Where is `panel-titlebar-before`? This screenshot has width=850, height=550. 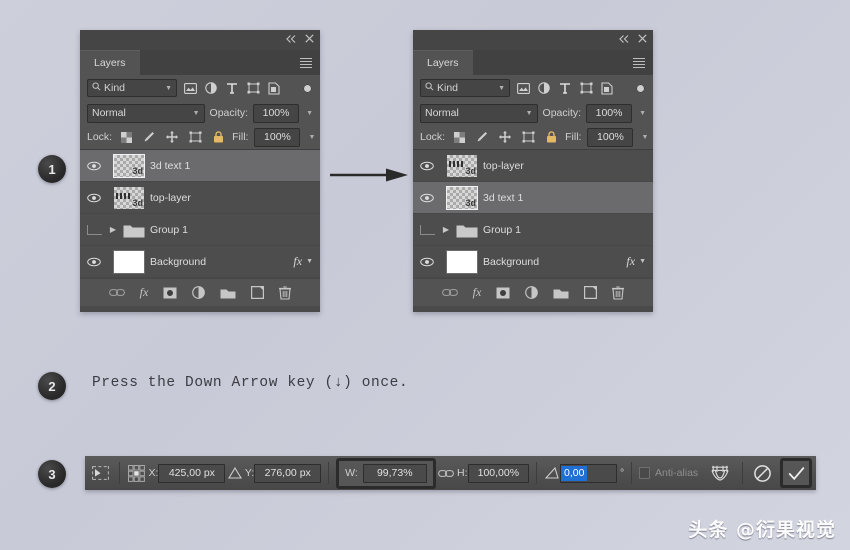 panel-titlebar-before is located at coordinates (200, 40).